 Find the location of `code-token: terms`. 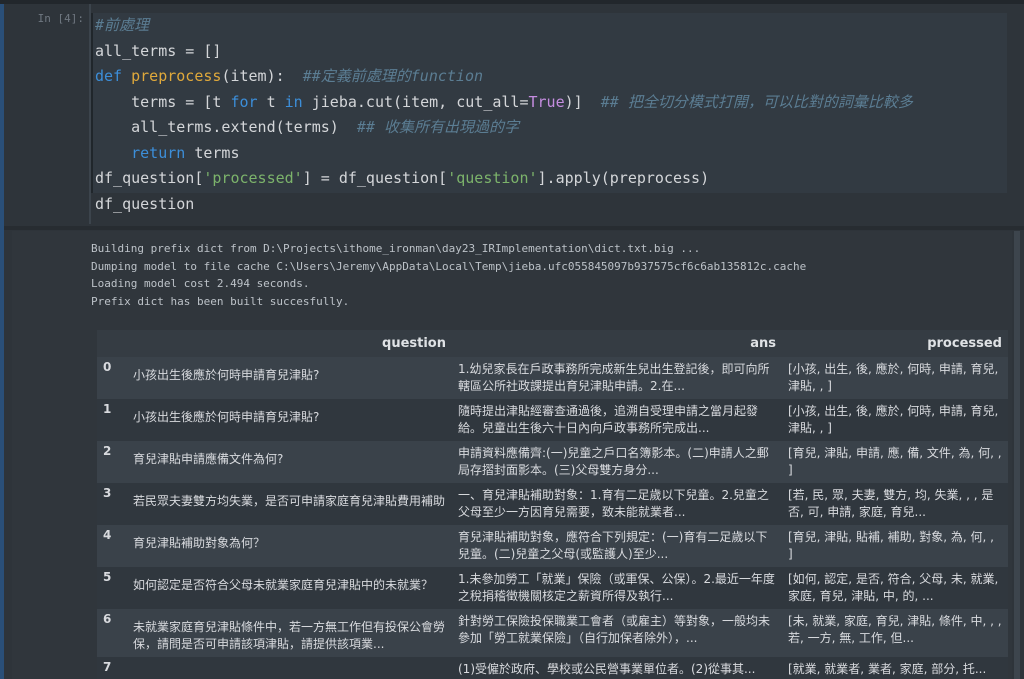

code-token: terms is located at coordinates (212, 152).